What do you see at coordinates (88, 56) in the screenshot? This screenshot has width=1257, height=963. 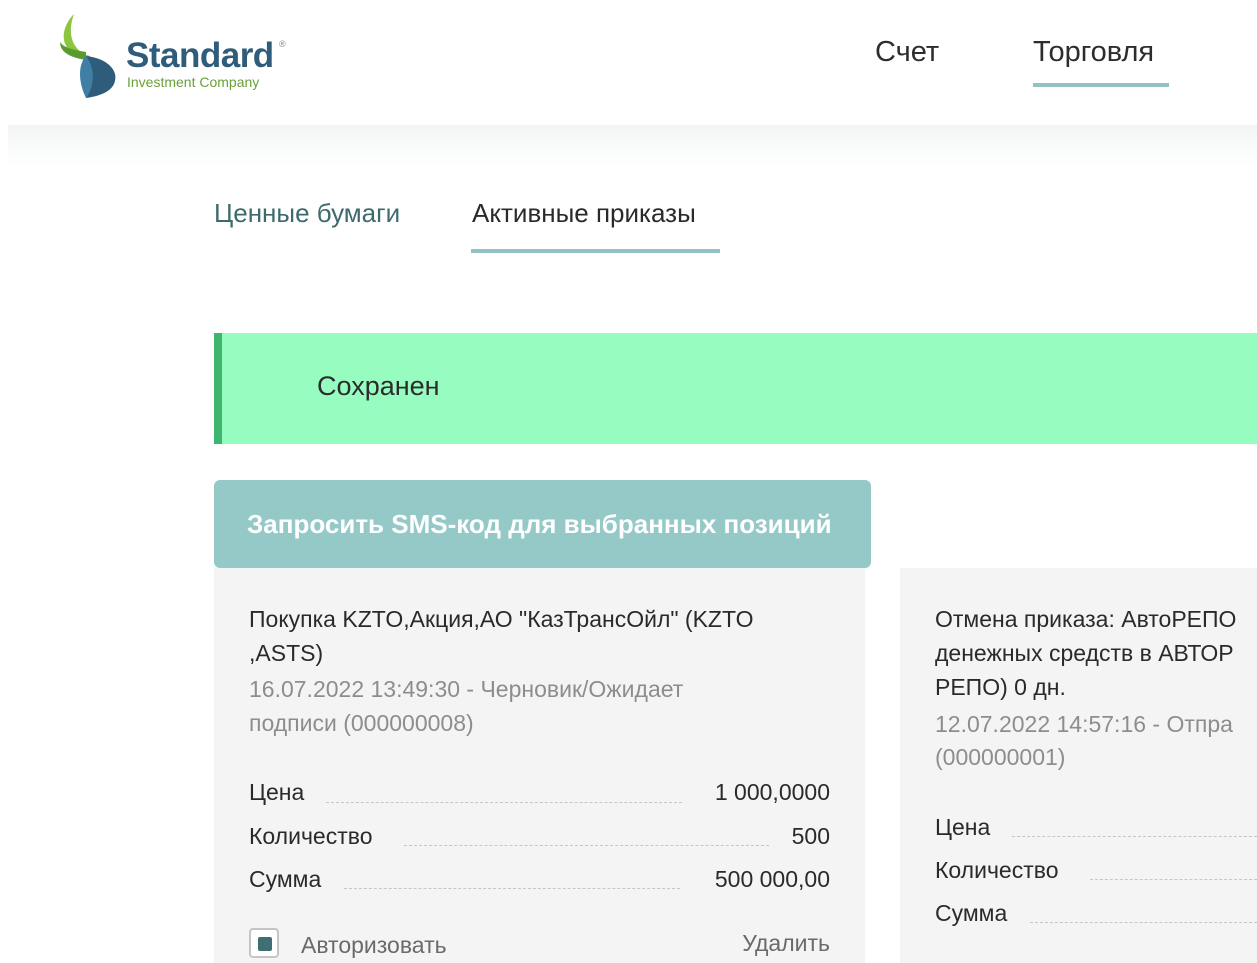 I see `logo-mark-icon` at bounding box center [88, 56].